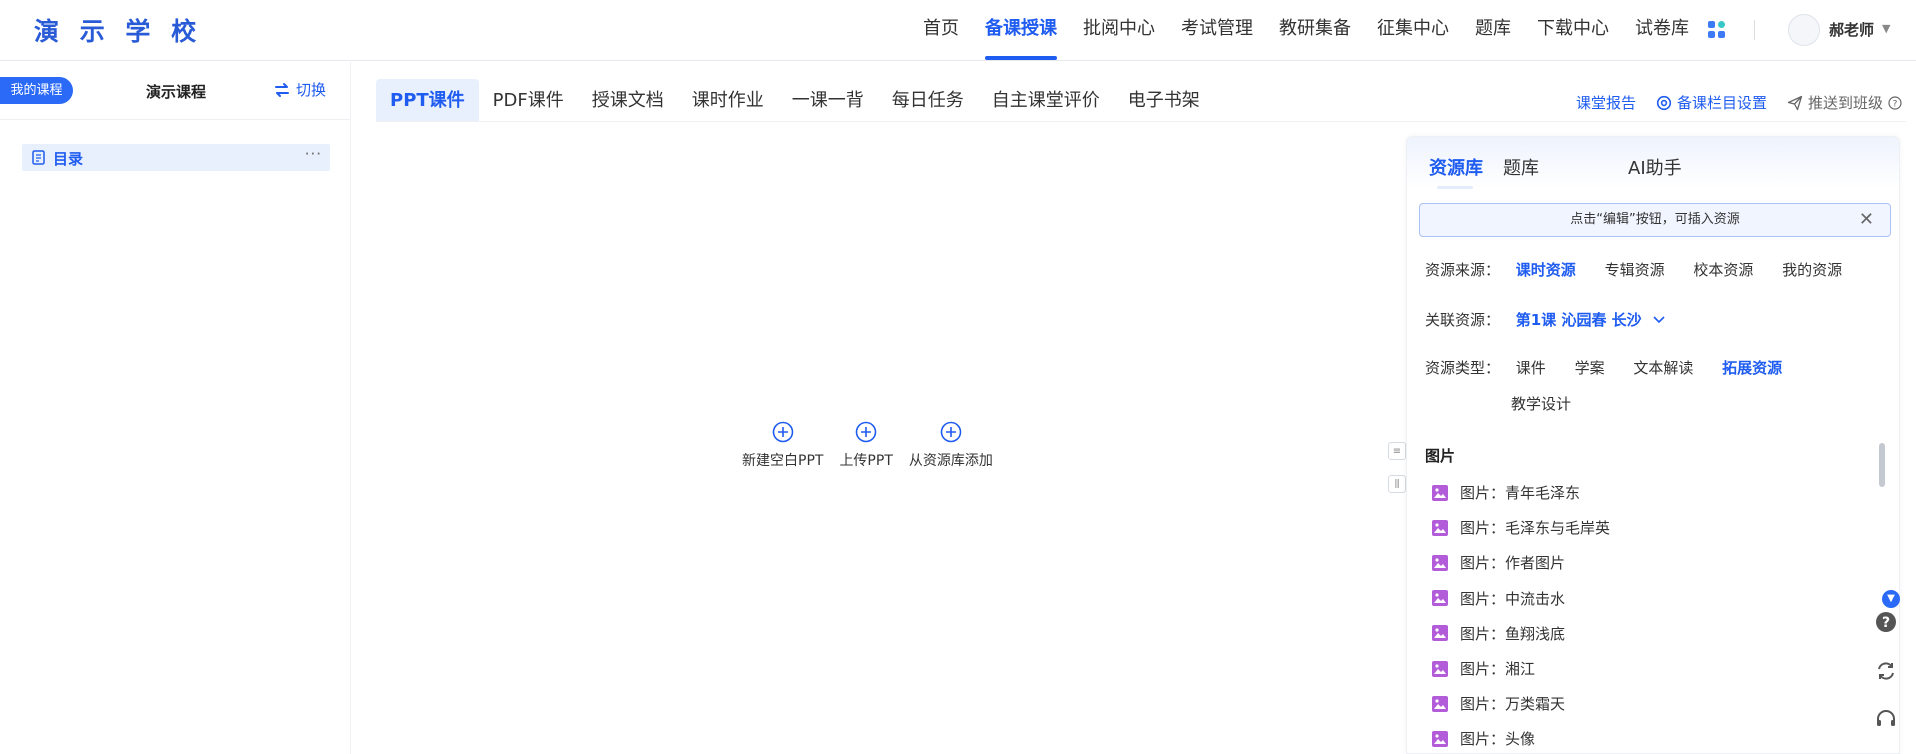 The width and height of the screenshot is (1916, 754). Describe the element at coordinates (1463, 368) in the screenshot. I see `type-filter-label: 资源类型：` at that location.